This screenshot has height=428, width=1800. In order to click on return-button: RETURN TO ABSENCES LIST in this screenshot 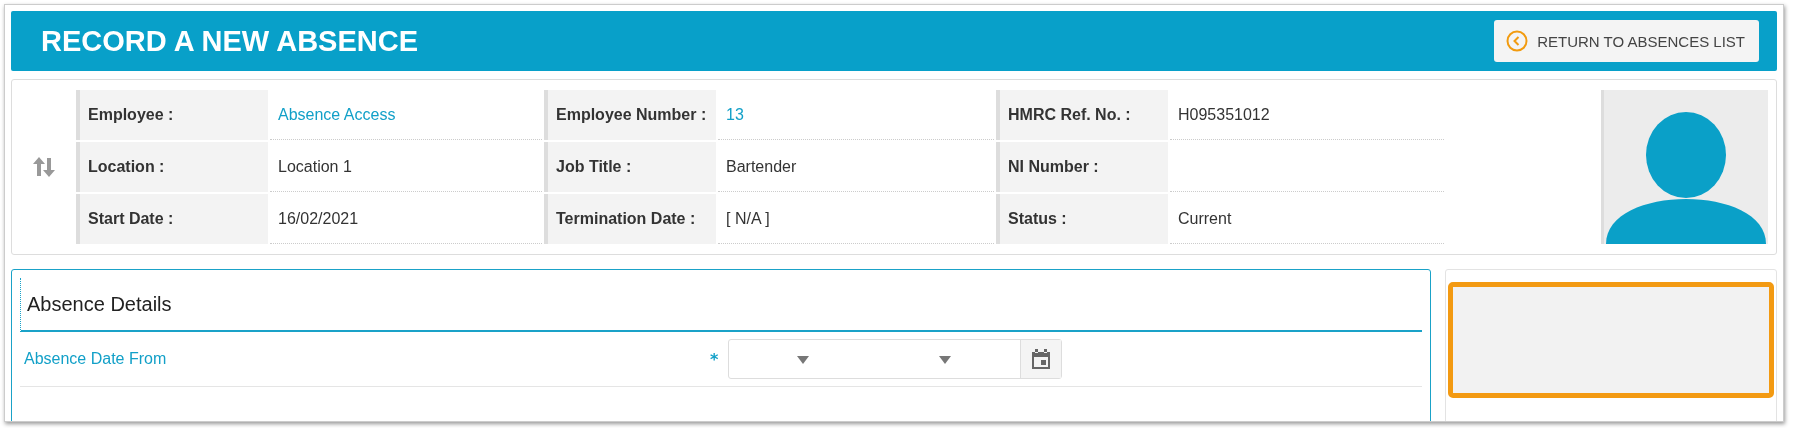, I will do `click(1626, 41)`.